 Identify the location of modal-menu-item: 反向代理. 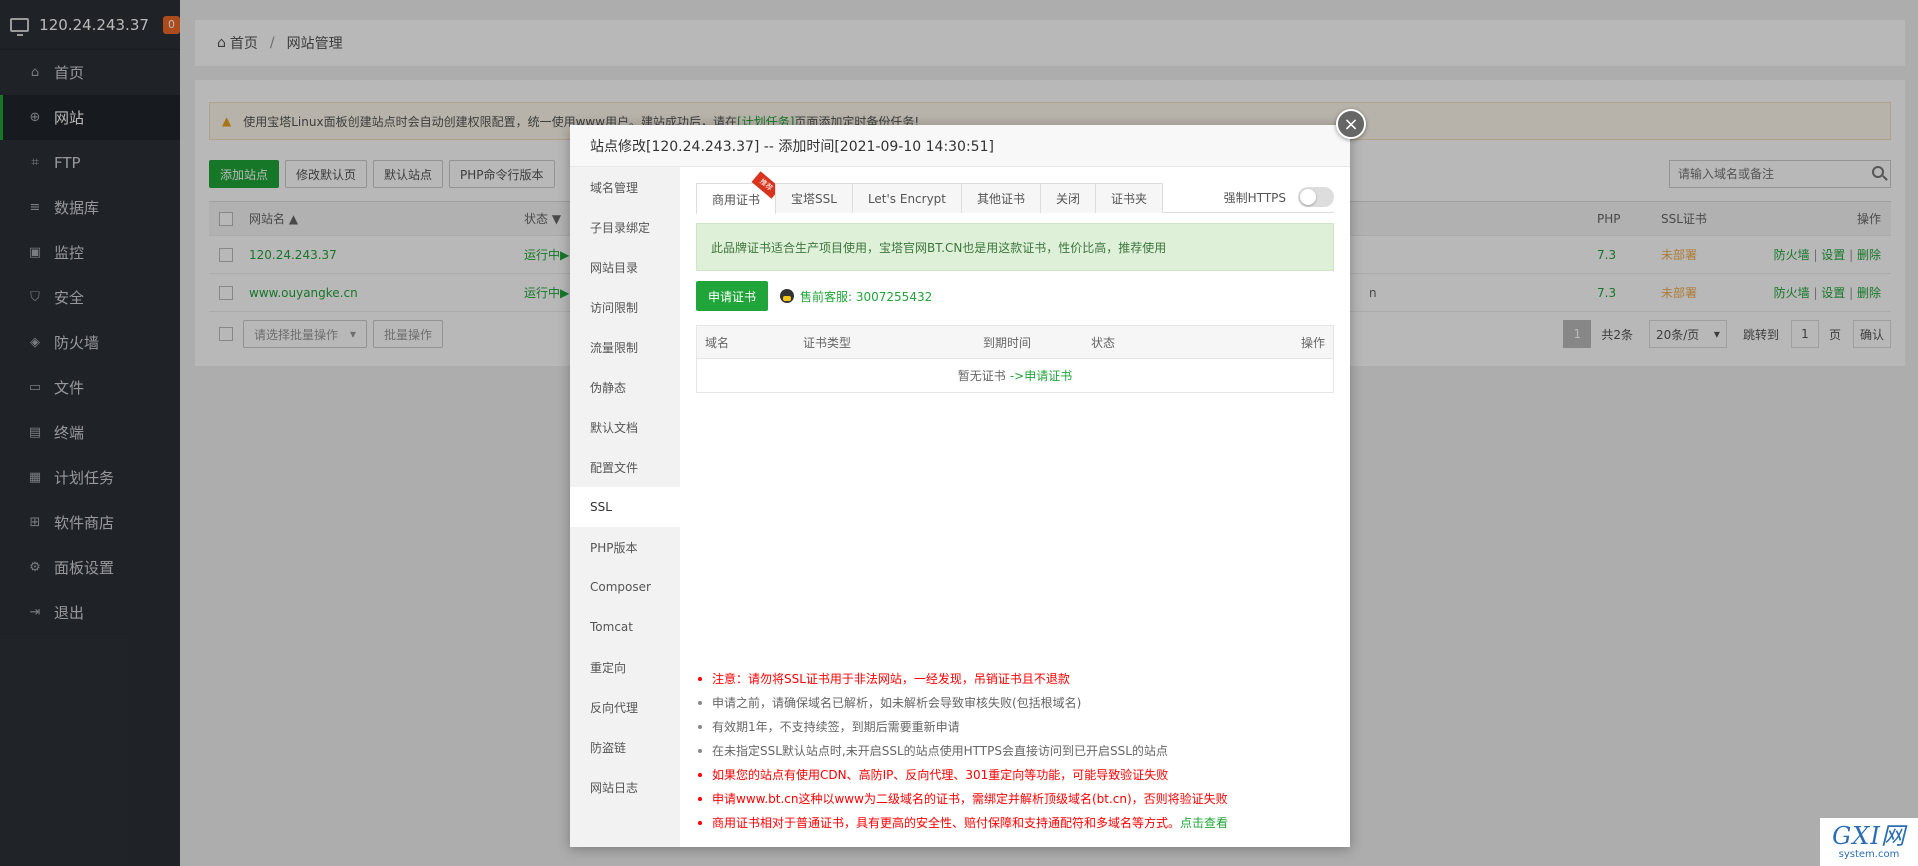
(625, 707).